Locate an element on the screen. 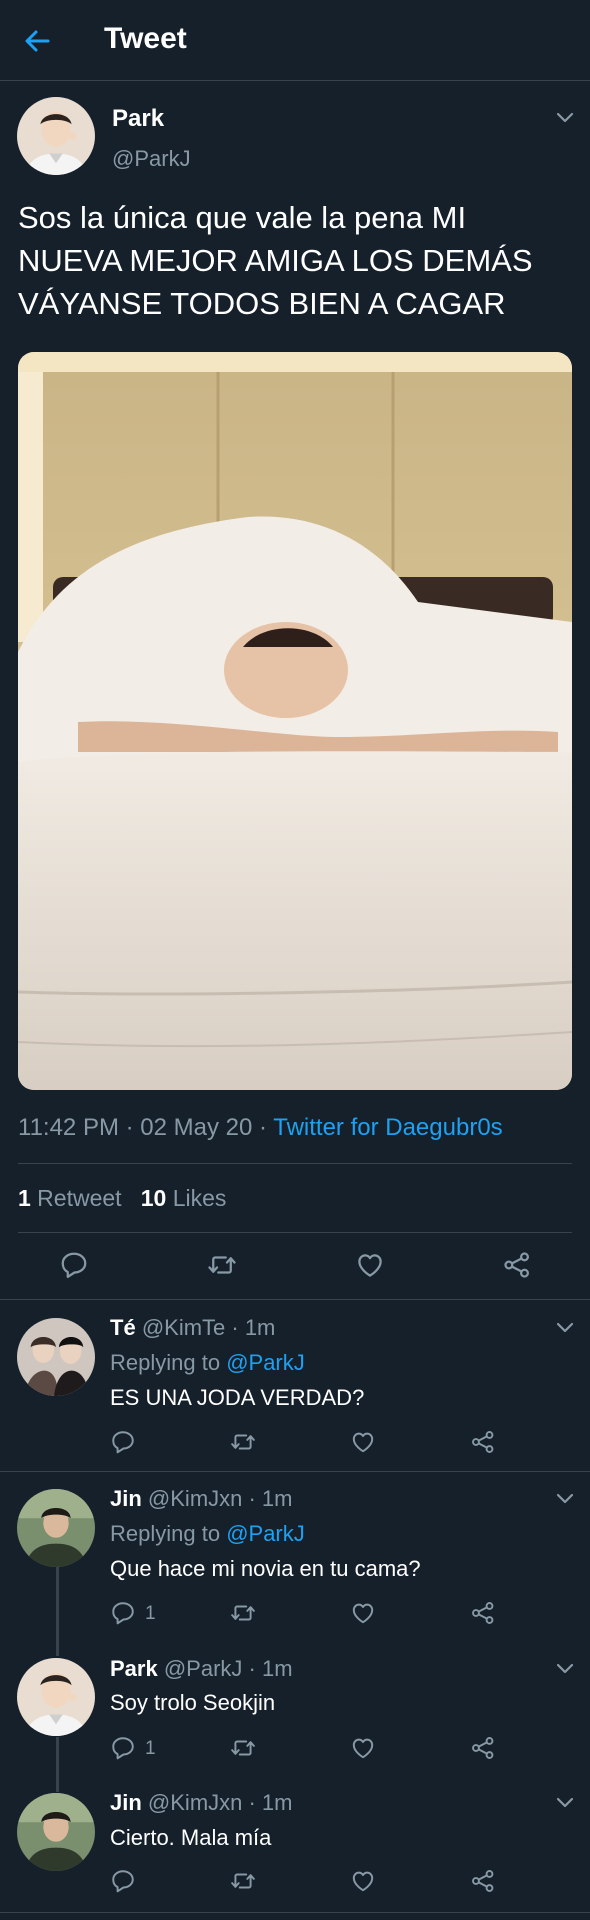 The height and width of the screenshot is (1920, 590). reply-text: Que hace mi novia en tu cama? is located at coordinates (265, 1568).